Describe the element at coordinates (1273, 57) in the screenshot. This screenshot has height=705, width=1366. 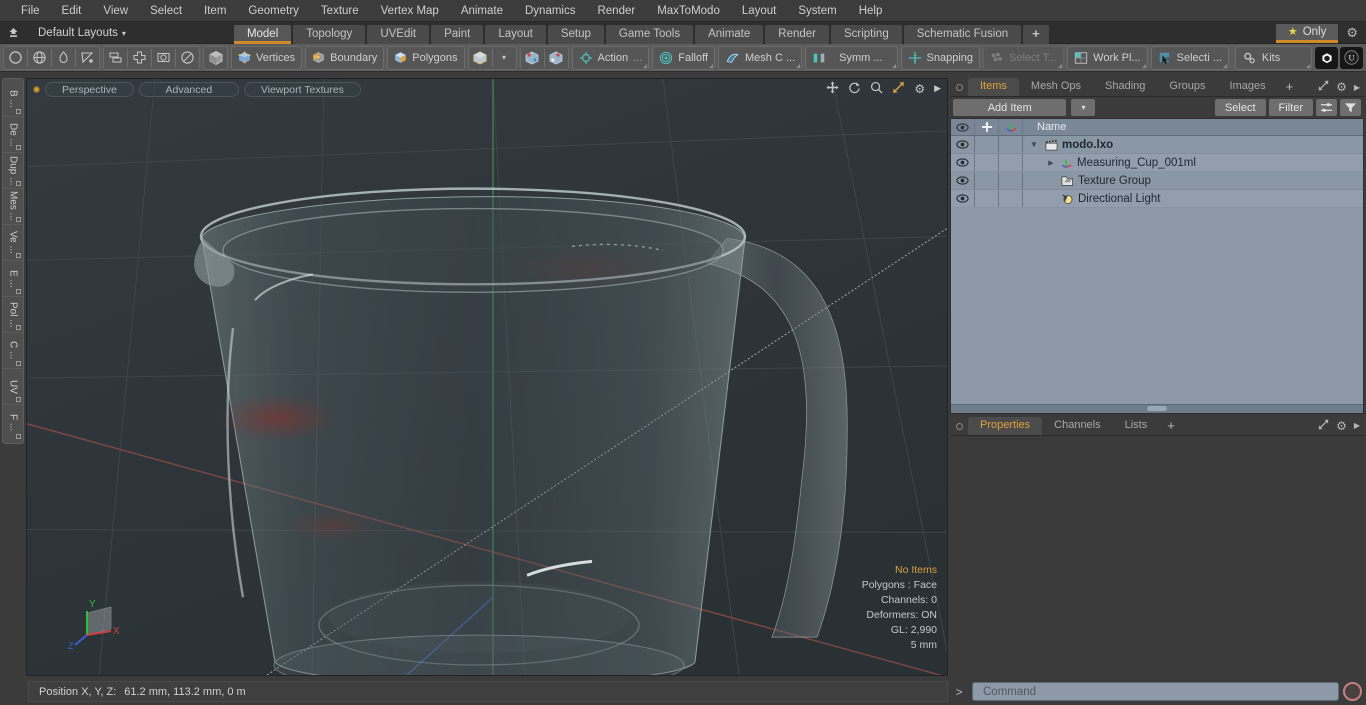
I see `kits-button: Kits` at that location.